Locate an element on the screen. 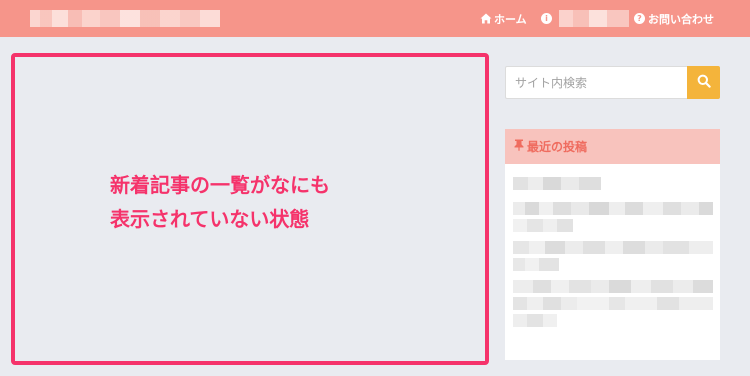 The height and width of the screenshot is (376, 750). sidebar-search is located at coordinates (612, 82).